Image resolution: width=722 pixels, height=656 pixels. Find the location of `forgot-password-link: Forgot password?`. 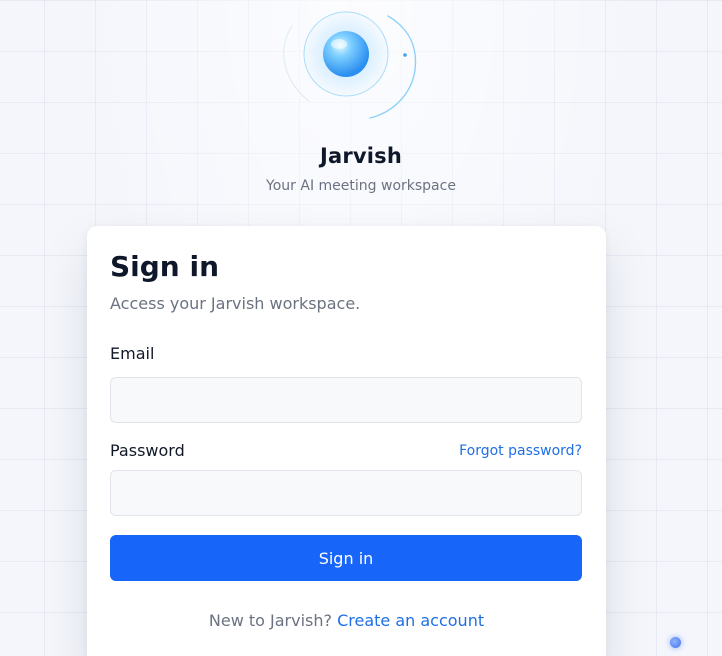

forgot-password-link: Forgot password? is located at coordinates (520, 451).